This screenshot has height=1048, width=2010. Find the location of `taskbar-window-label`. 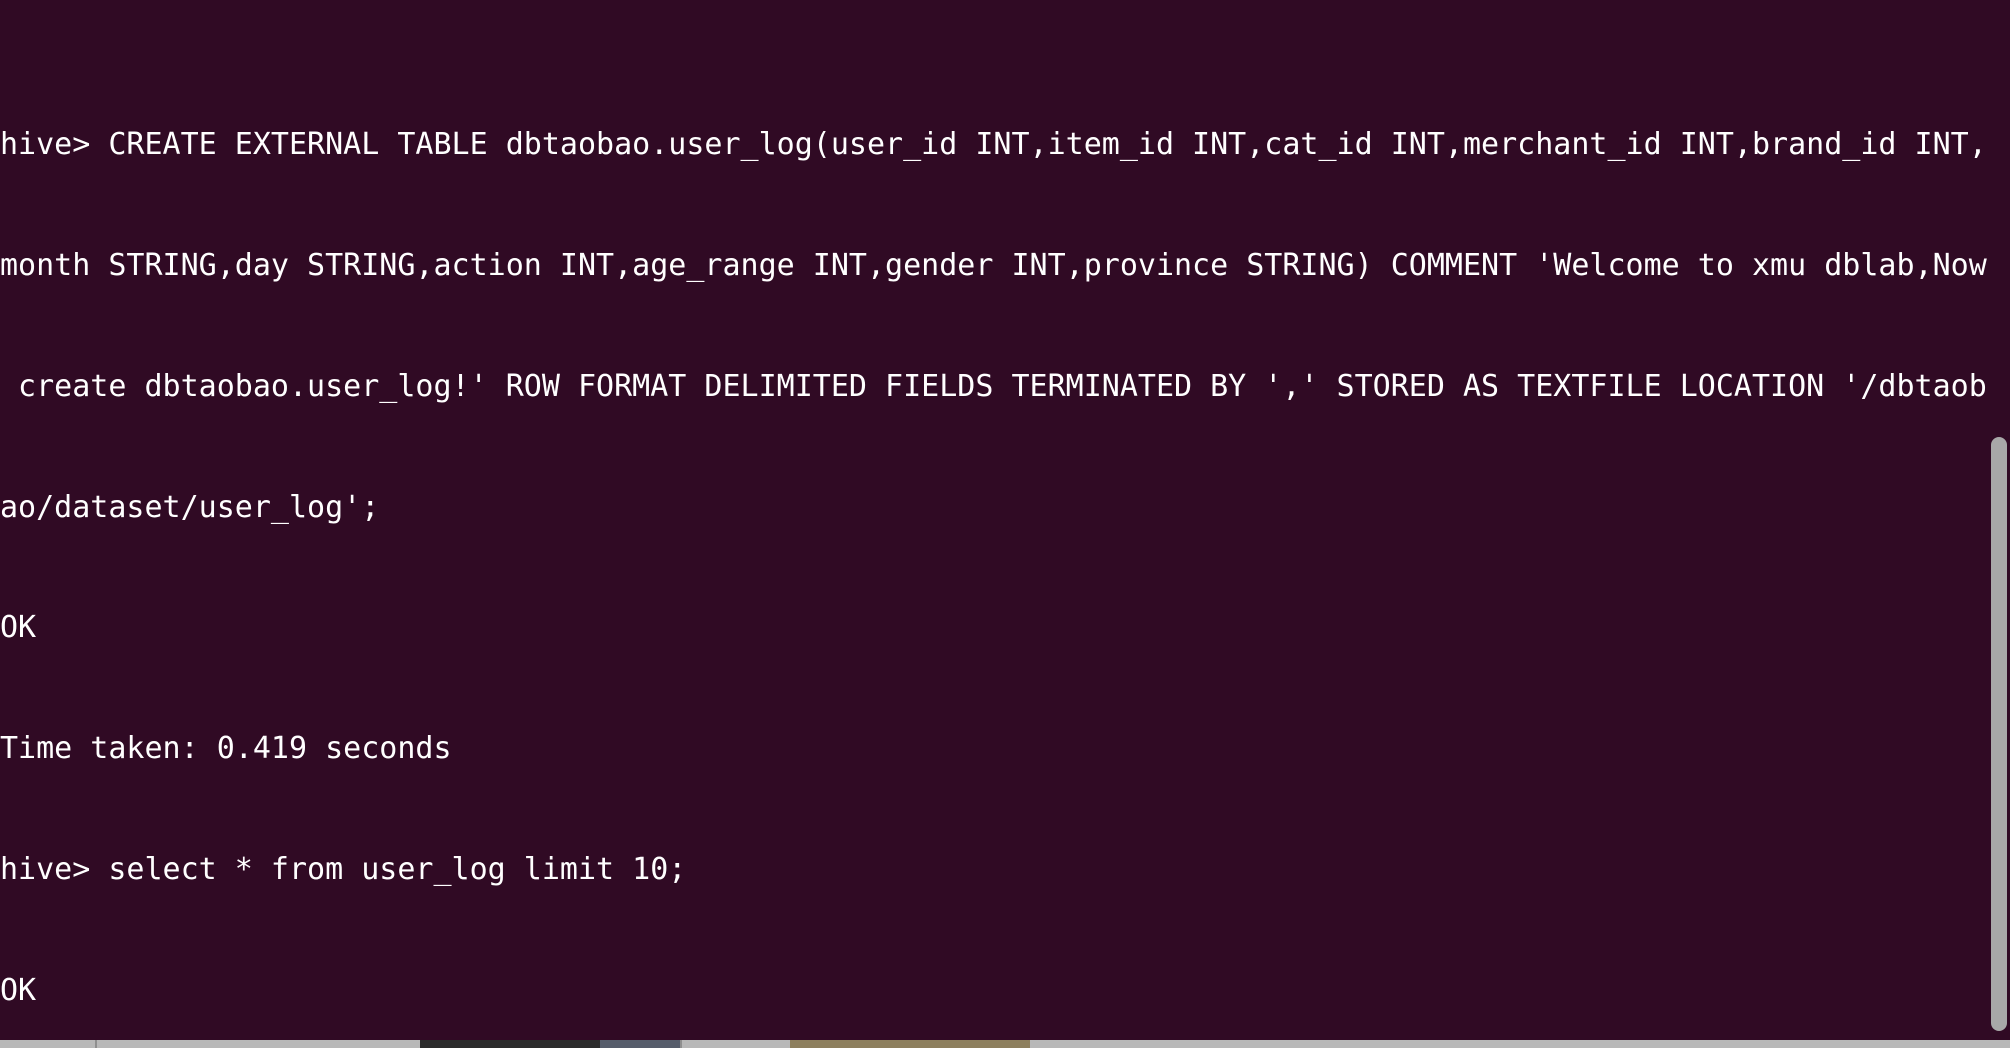

taskbar-window-label is located at coordinates (910, 1044).